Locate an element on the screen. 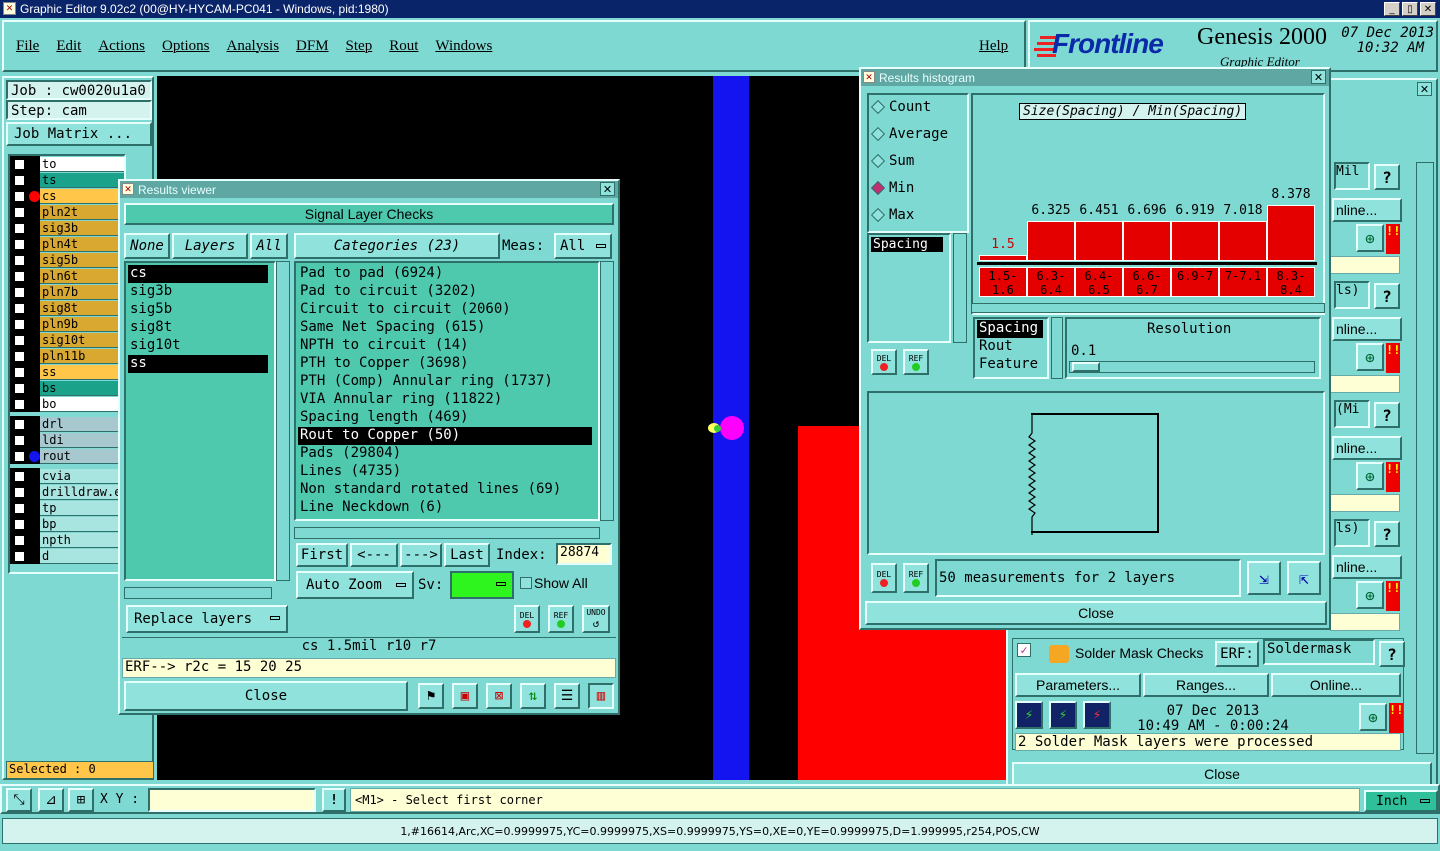  category-item: Lines (4735) is located at coordinates (445, 472).